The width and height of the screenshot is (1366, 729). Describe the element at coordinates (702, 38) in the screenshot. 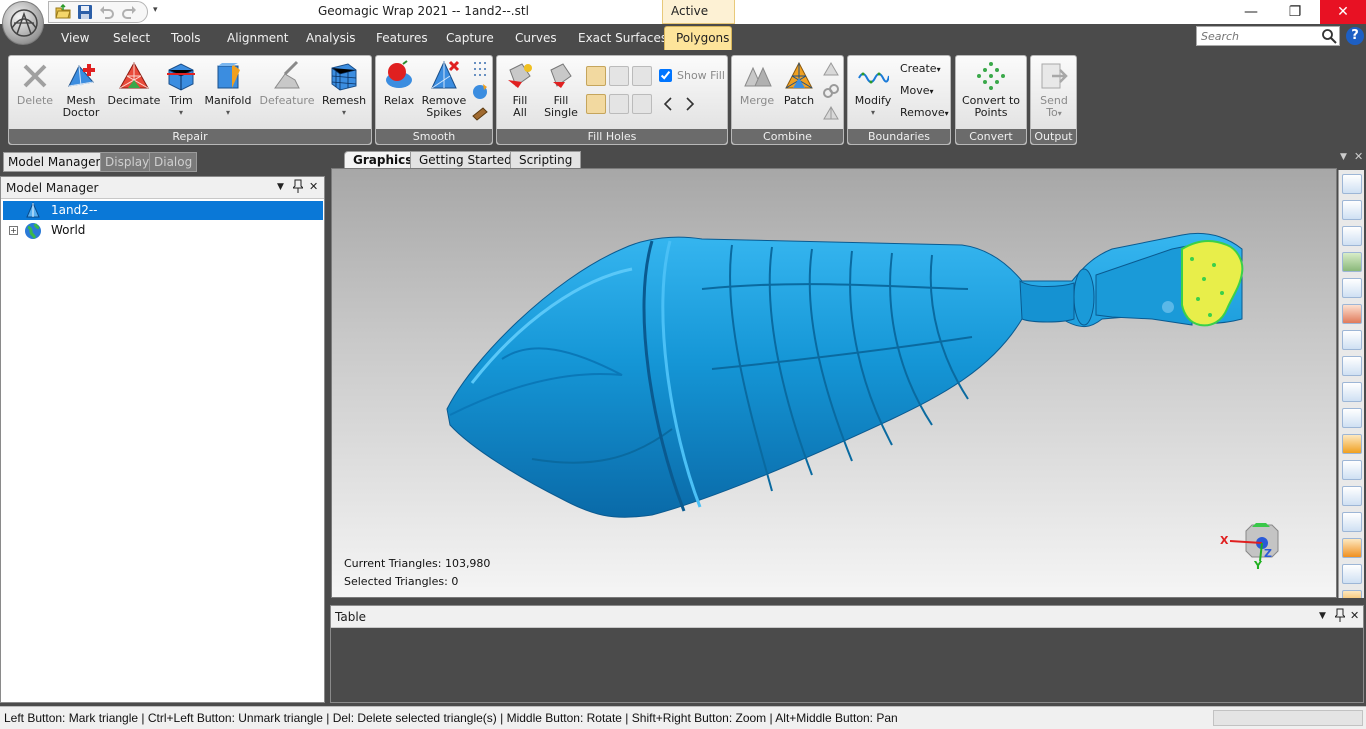

I see `tab-polygons: Polygons` at that location.